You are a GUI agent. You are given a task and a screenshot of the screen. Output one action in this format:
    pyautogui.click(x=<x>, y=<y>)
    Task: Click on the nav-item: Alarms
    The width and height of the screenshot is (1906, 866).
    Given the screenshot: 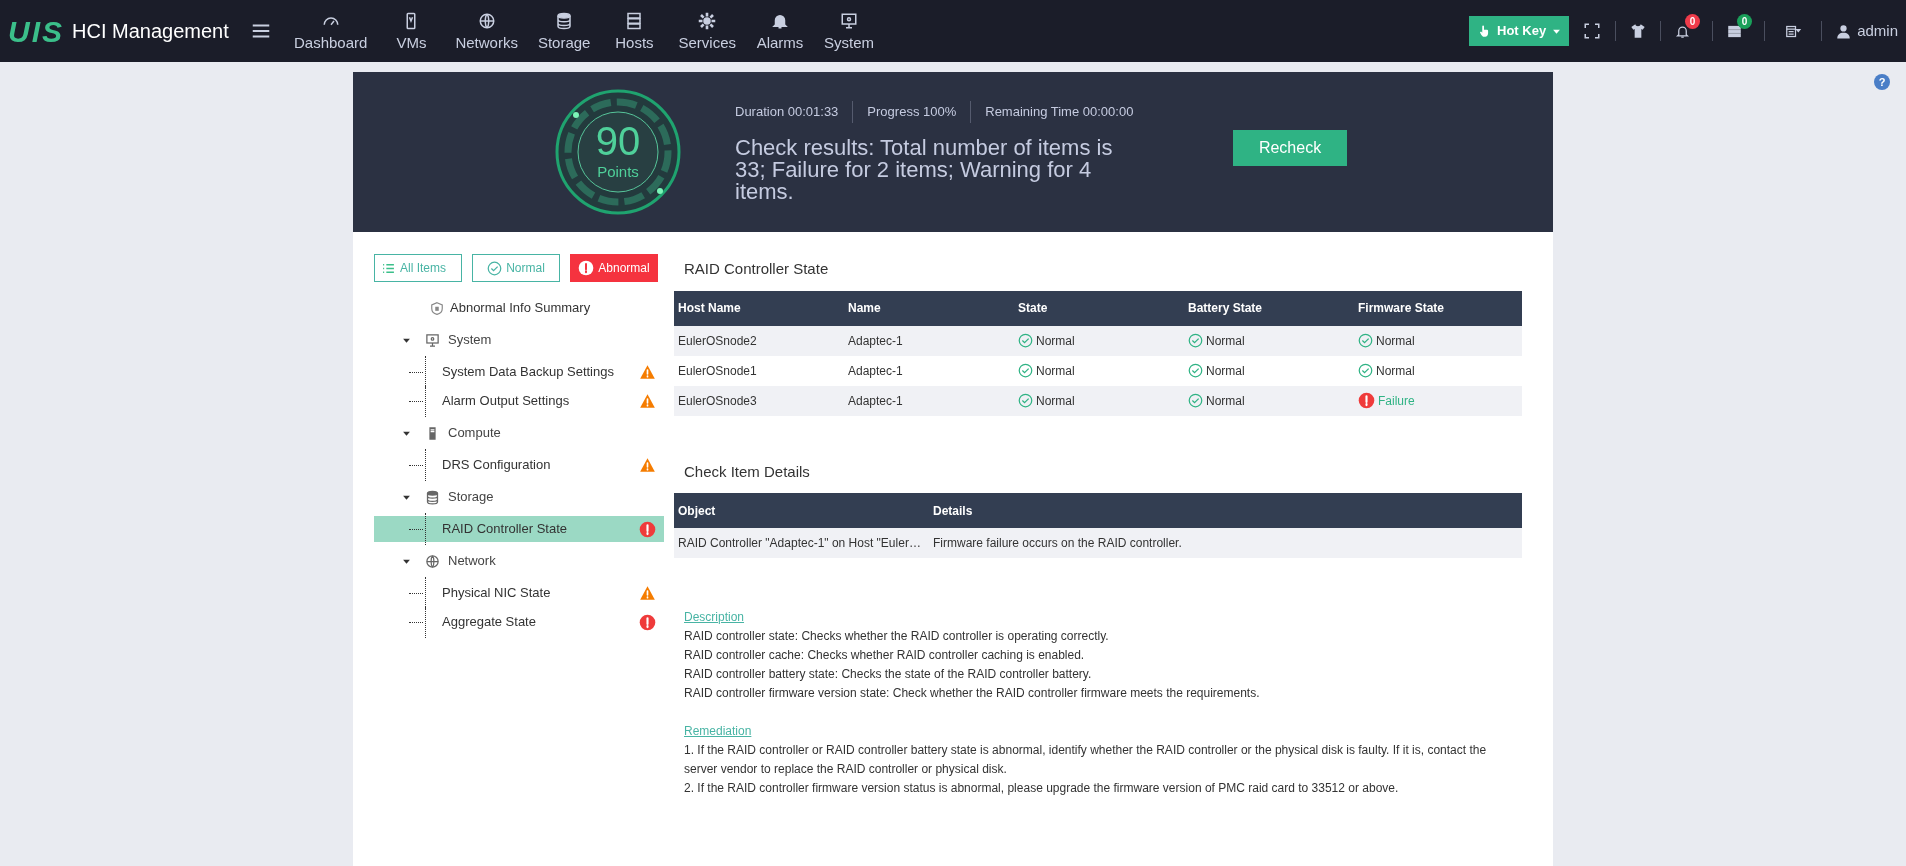 What is the action you would take?
    pyautogui.click(x=780, y=31)
    